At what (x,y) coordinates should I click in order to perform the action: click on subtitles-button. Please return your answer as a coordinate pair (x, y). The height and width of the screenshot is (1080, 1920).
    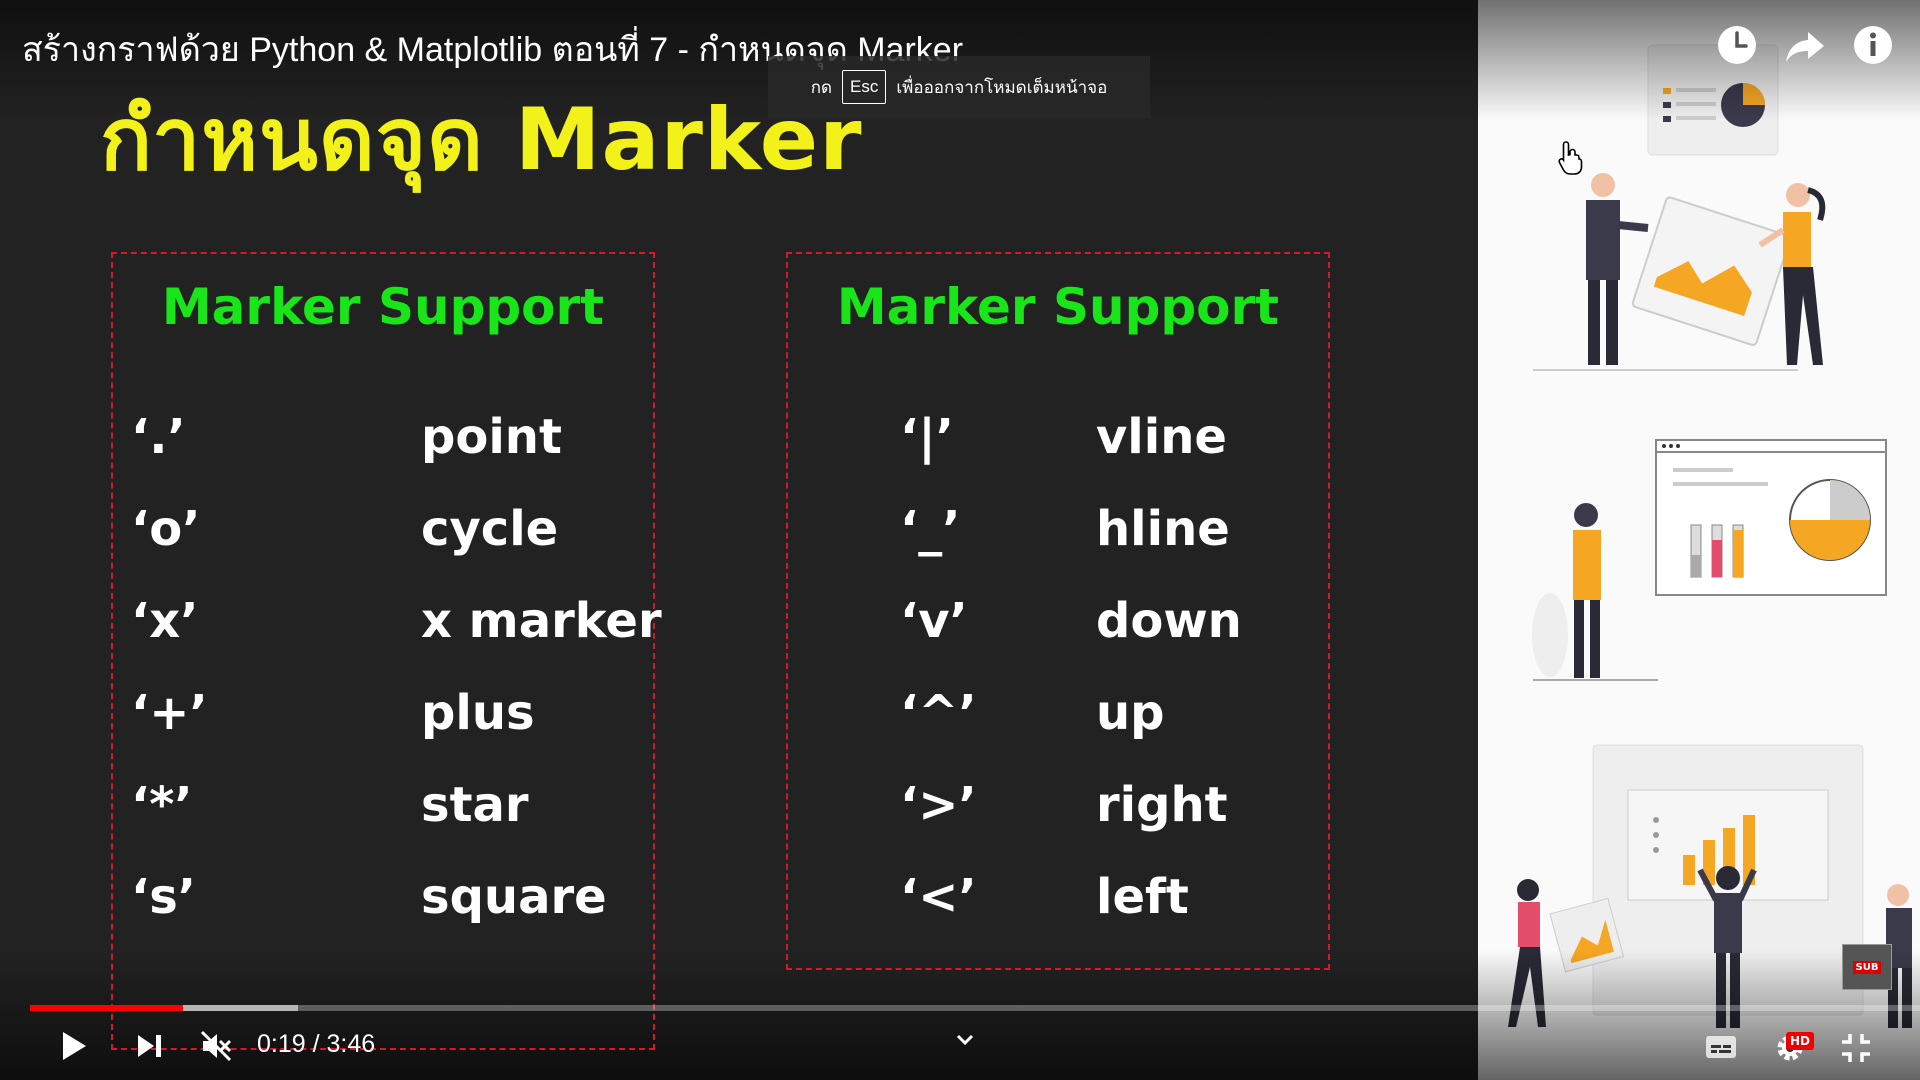
    Looking at the image, I should click on (1721, 1047).